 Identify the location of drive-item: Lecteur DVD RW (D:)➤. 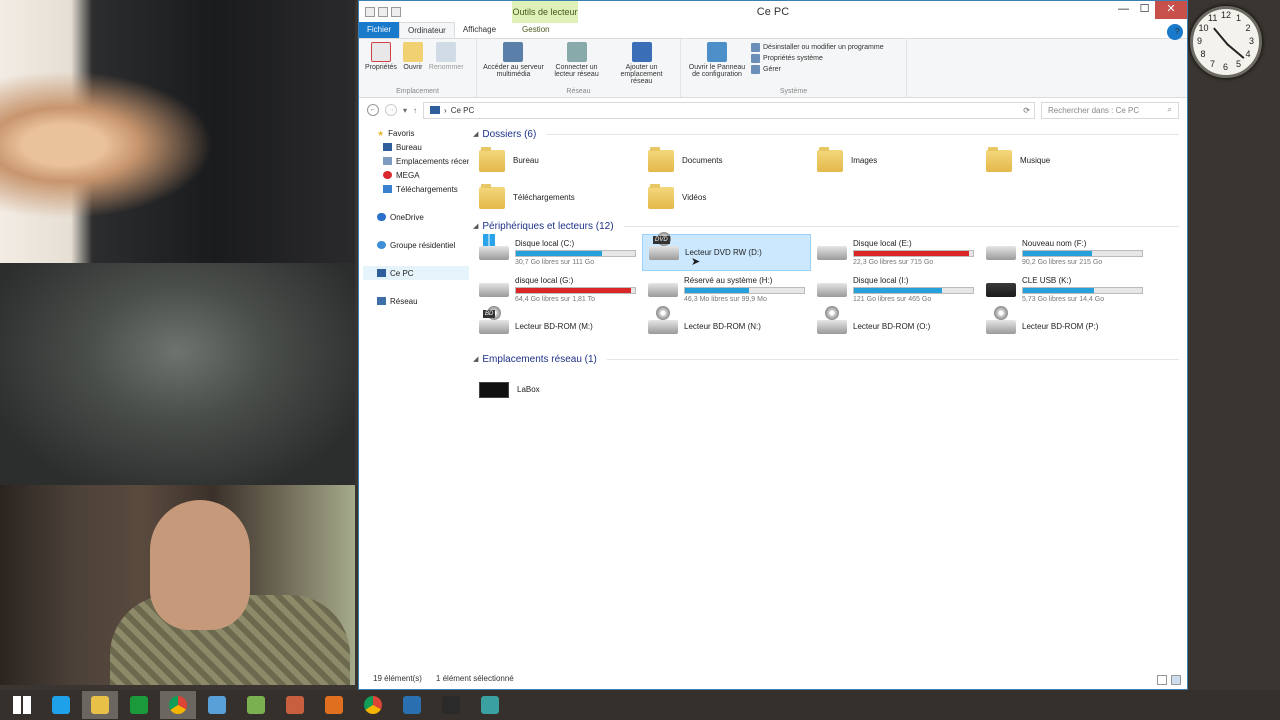
(726, 251).